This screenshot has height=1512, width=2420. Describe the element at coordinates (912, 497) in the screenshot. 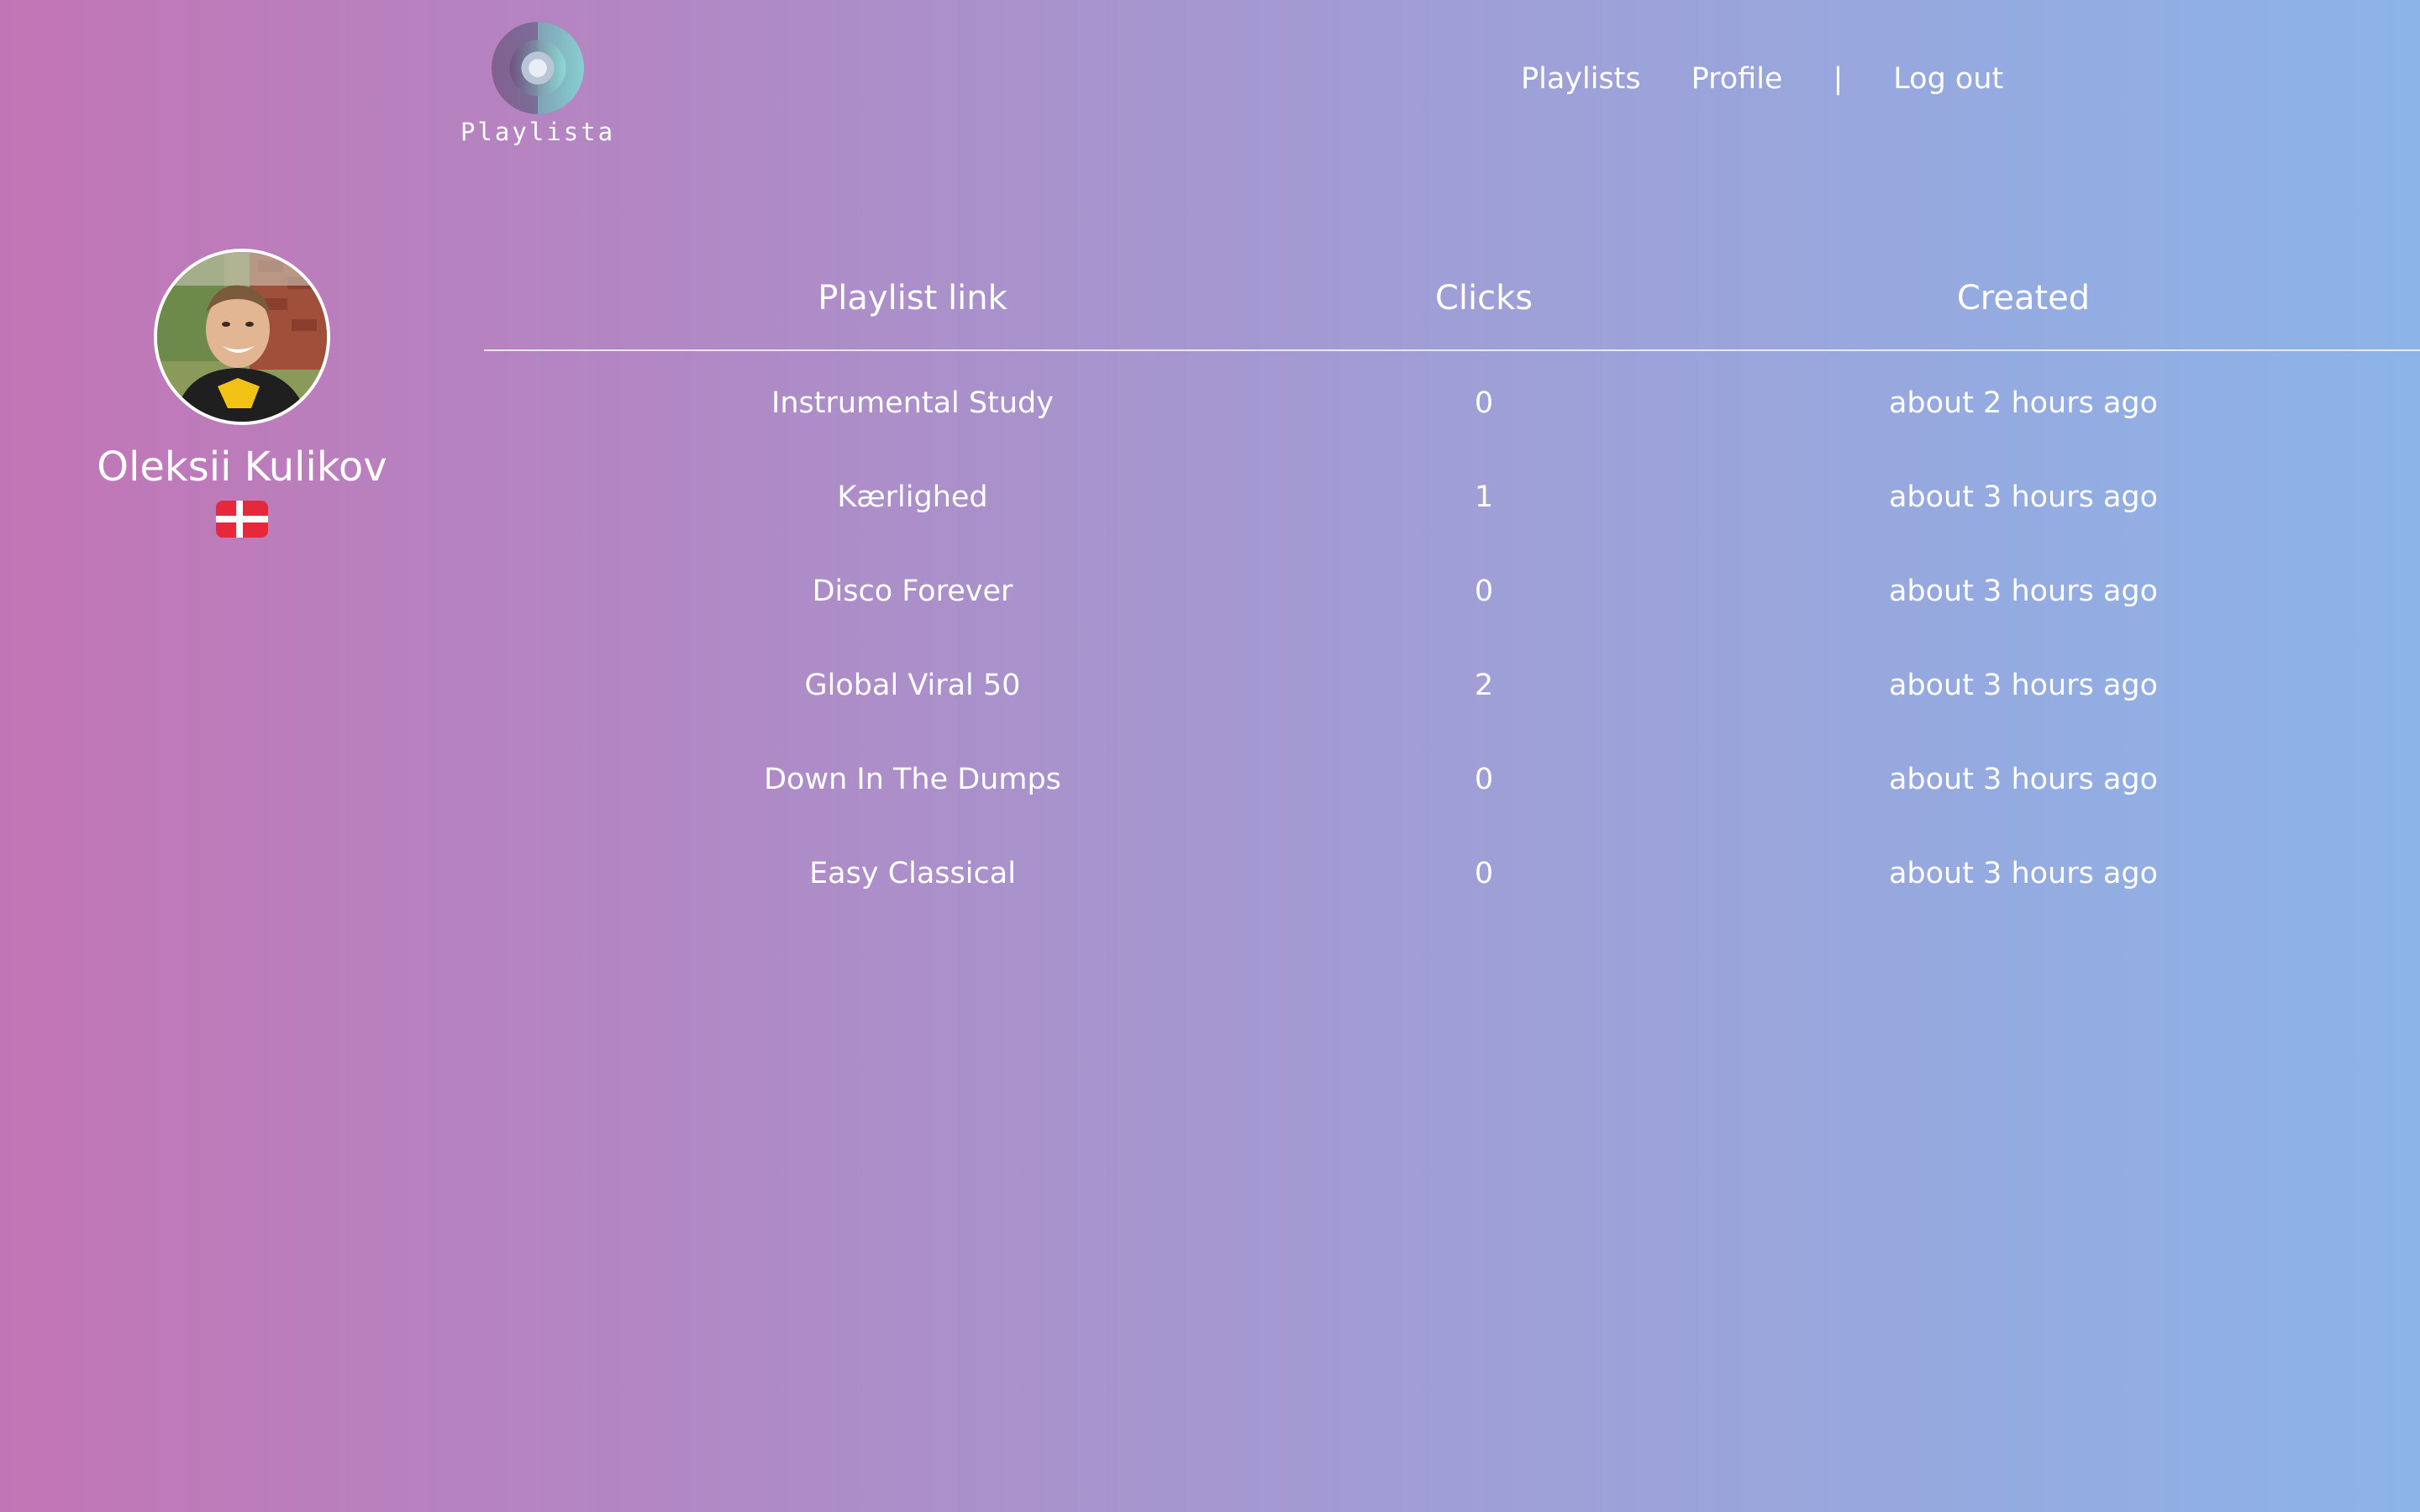

I see `playlist-link: Kærlighed` at that location.